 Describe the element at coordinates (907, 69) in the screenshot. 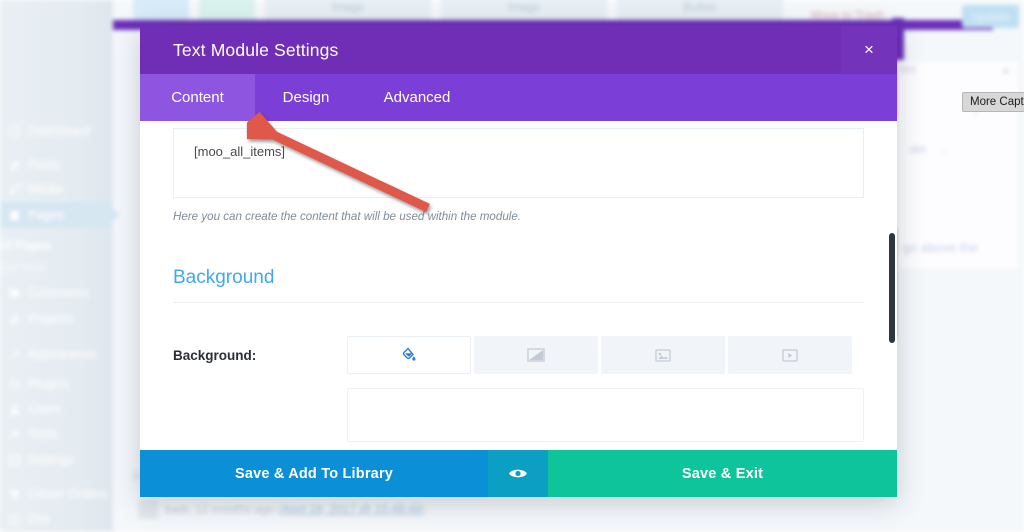

I see `metabox-label: tes` at that location.